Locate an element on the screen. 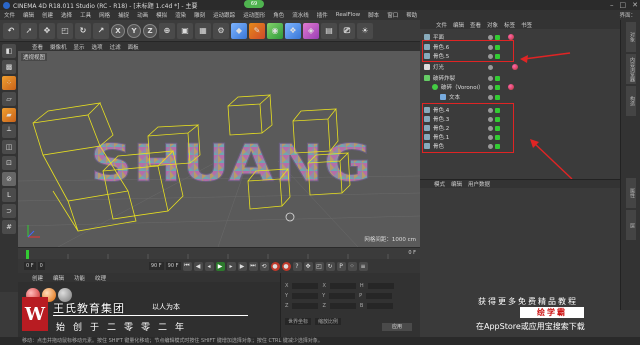  menu-realflow: RealFlow is located at coordinates (348, 15).